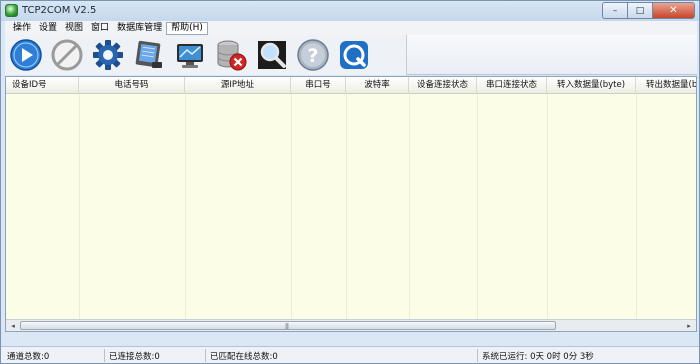 The height and width of the screenshot is (364, 700). What do you see at coordinates (666, 85) in the screenshot?
I see `column-header-bytes-out: 转出数据量(byte)` at bounding box center [666, 85].